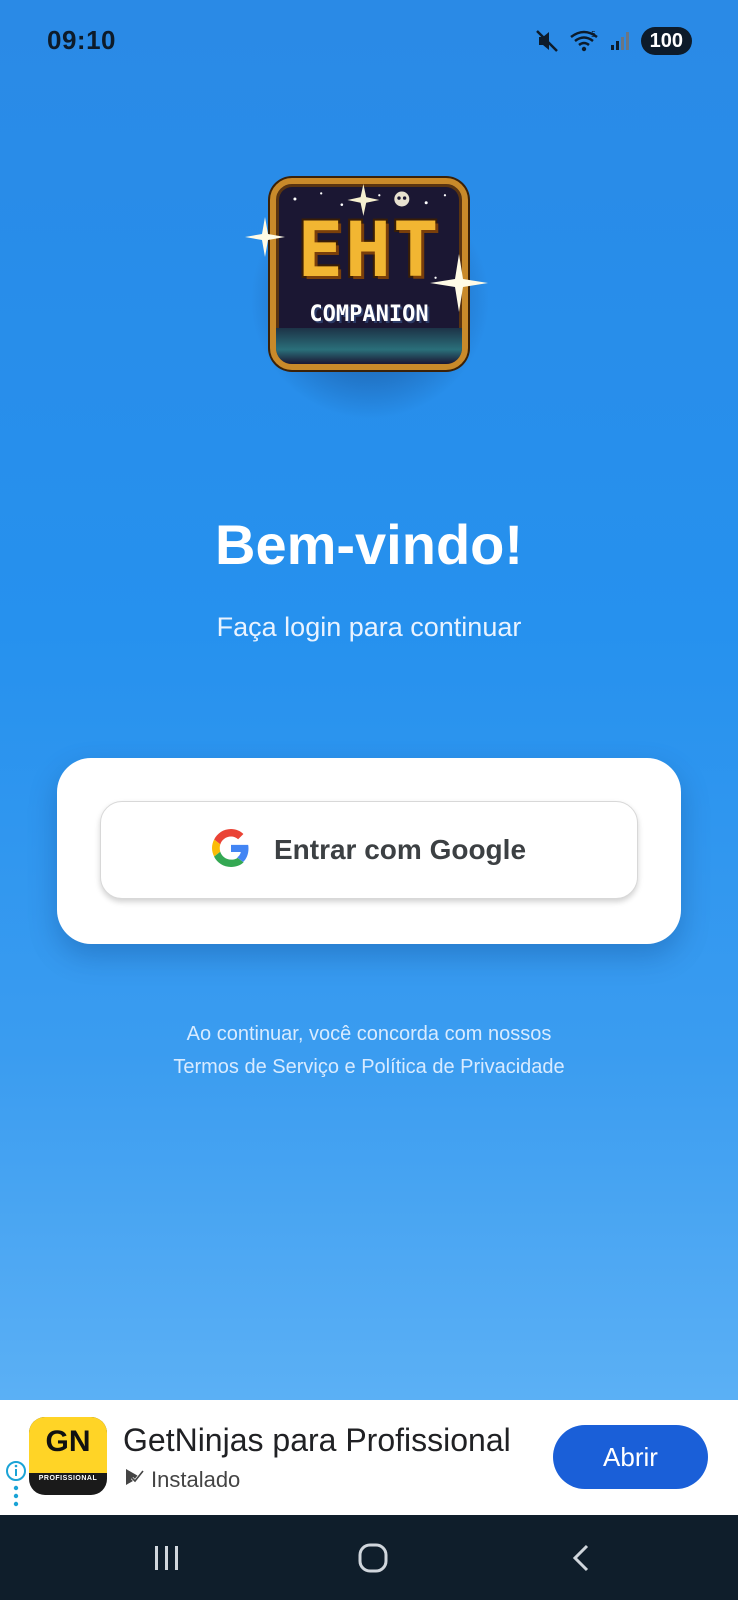 This screenshot has width=738, height=1600. I want to click on ad-info-icon, so click(16, 1488).